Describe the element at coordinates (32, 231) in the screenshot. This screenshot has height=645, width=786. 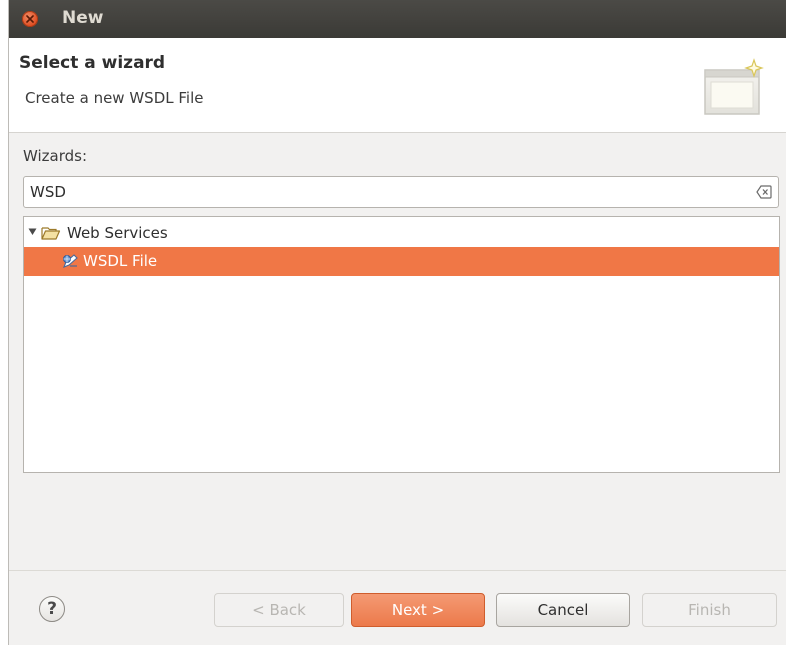
I see `expander-triangle-icon` at that location.